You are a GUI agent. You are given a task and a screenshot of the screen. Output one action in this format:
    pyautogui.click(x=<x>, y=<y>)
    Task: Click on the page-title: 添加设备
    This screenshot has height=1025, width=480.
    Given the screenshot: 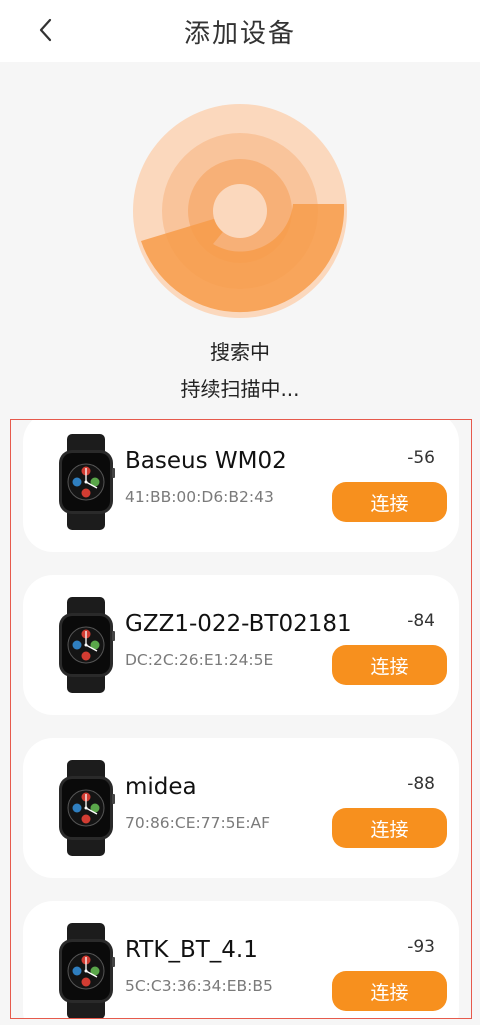 What is the action you would take?
    pyautogui.click(x=239, y=33)
    